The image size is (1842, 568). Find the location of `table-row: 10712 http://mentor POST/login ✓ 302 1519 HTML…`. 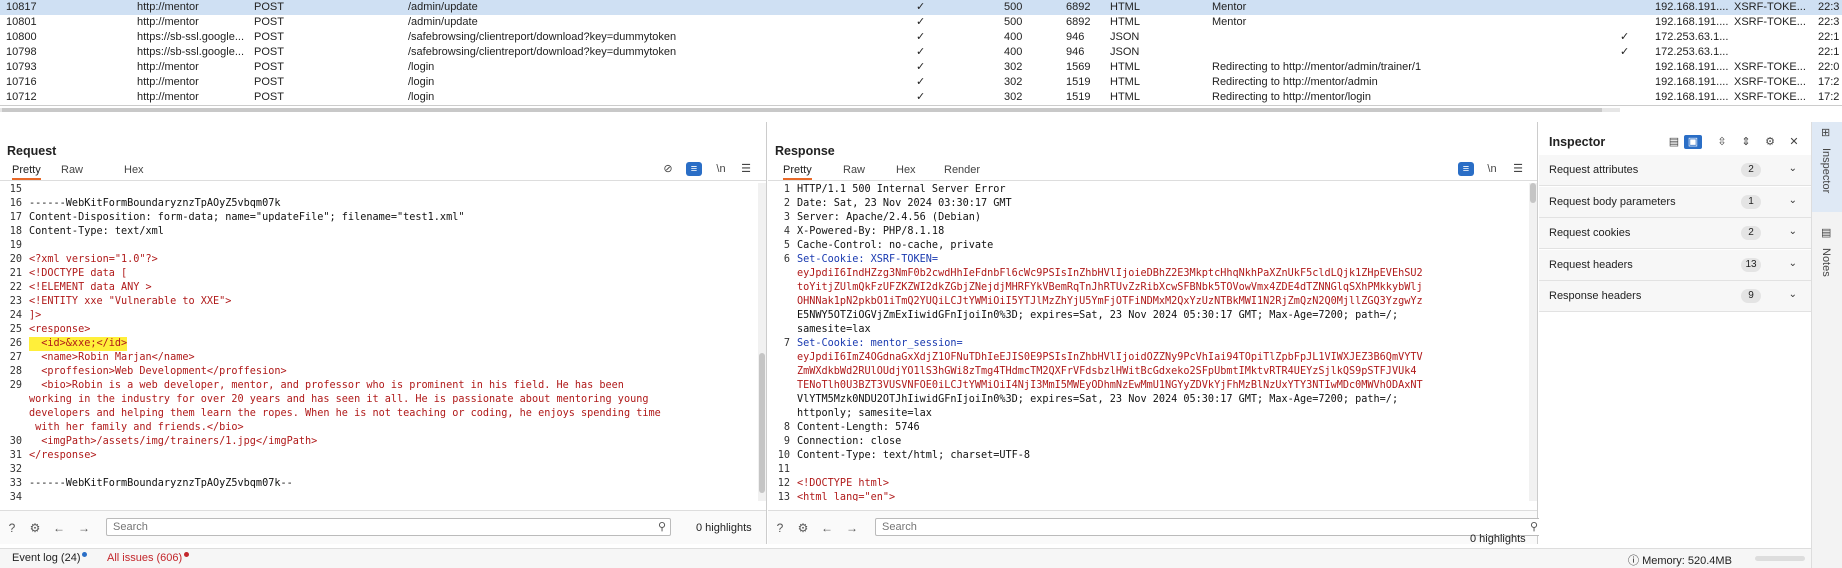

table-row: 10712 http://mentor POST/login ✓ 302 1519 HTML… is located at coordinates (921, 97).